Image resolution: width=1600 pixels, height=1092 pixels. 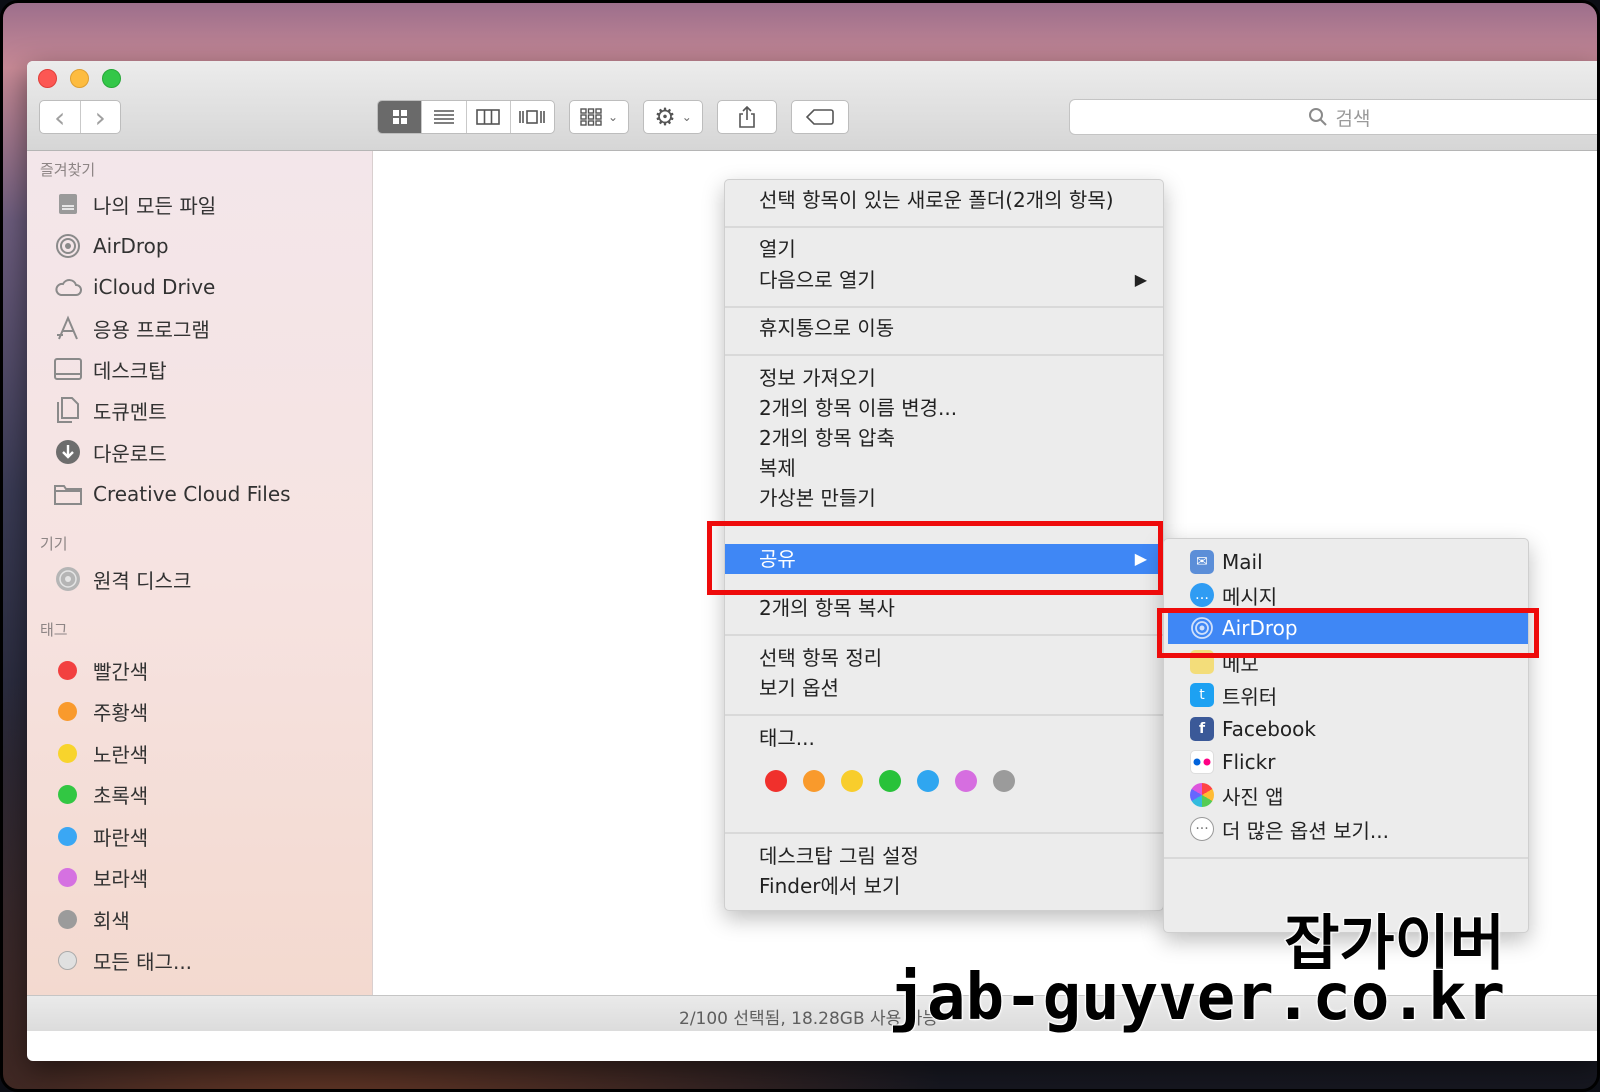 I want to click on tag-icon, so click(x=820, y=117).